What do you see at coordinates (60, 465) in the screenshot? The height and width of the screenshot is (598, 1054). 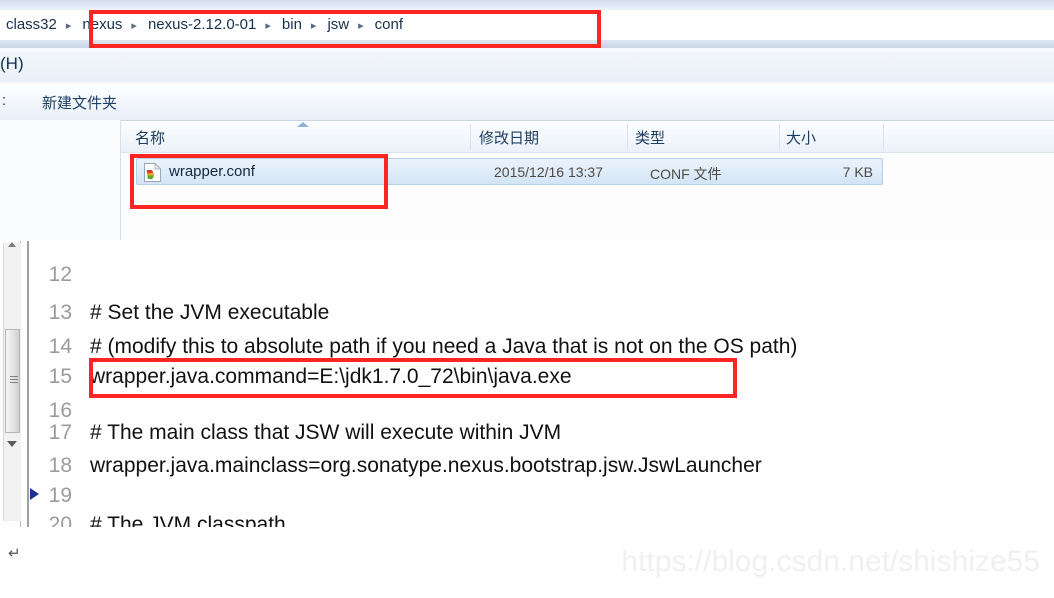 I see `line-number: 18` at bounding box center [60, 465].